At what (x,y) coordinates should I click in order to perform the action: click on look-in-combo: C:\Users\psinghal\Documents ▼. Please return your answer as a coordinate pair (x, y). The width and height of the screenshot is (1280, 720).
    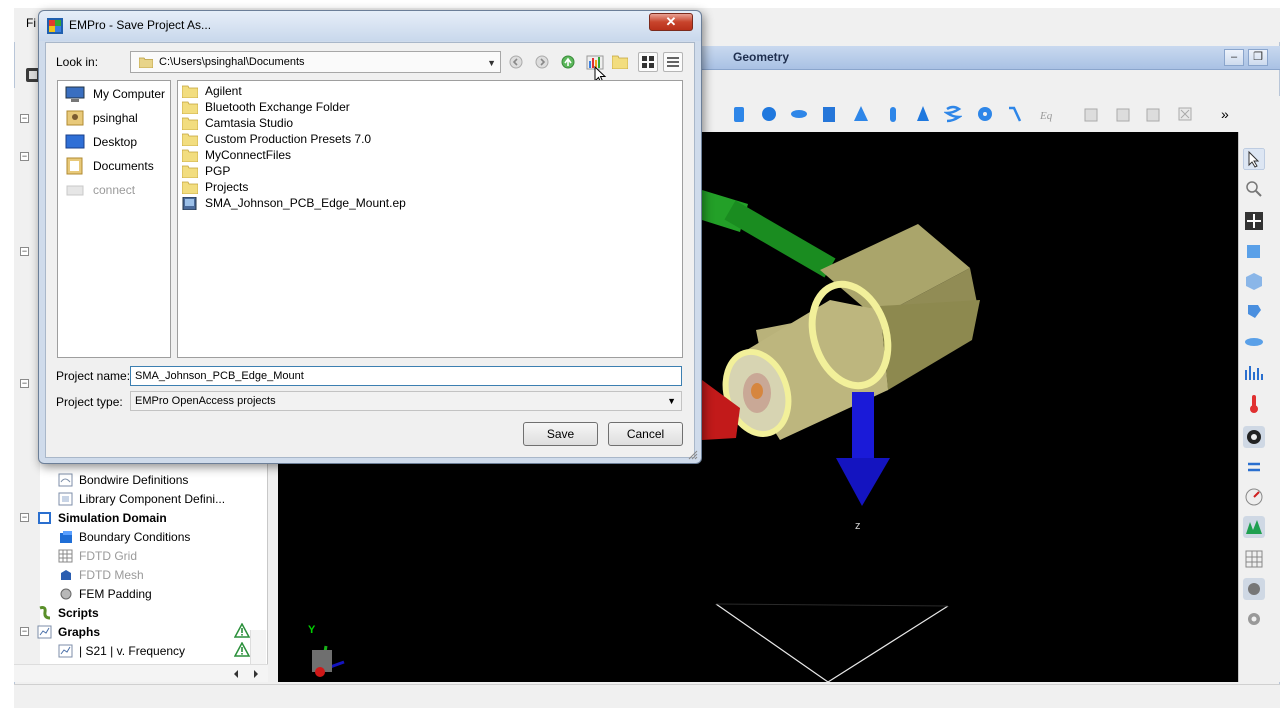
    Looking at the image, I should click on (315, 62).